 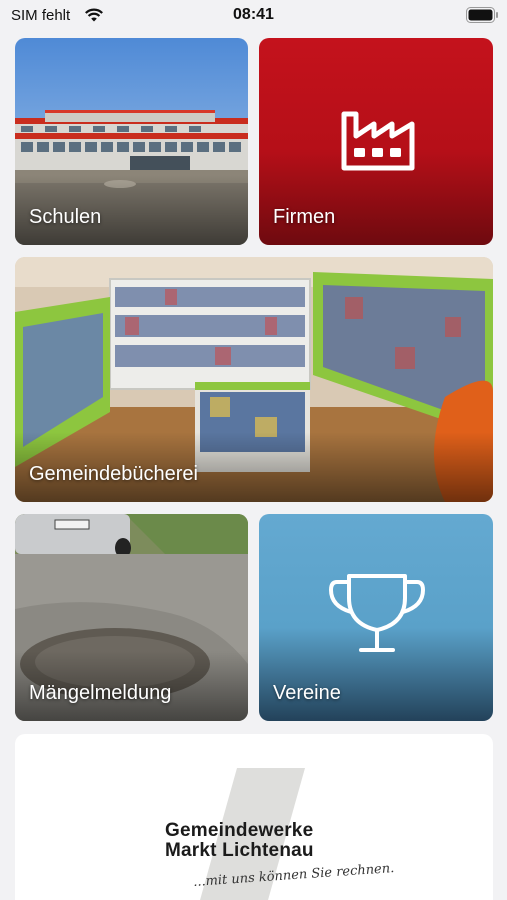 I want to click on logo-line1: Gemeindewerke, so click(x=239, y=830).